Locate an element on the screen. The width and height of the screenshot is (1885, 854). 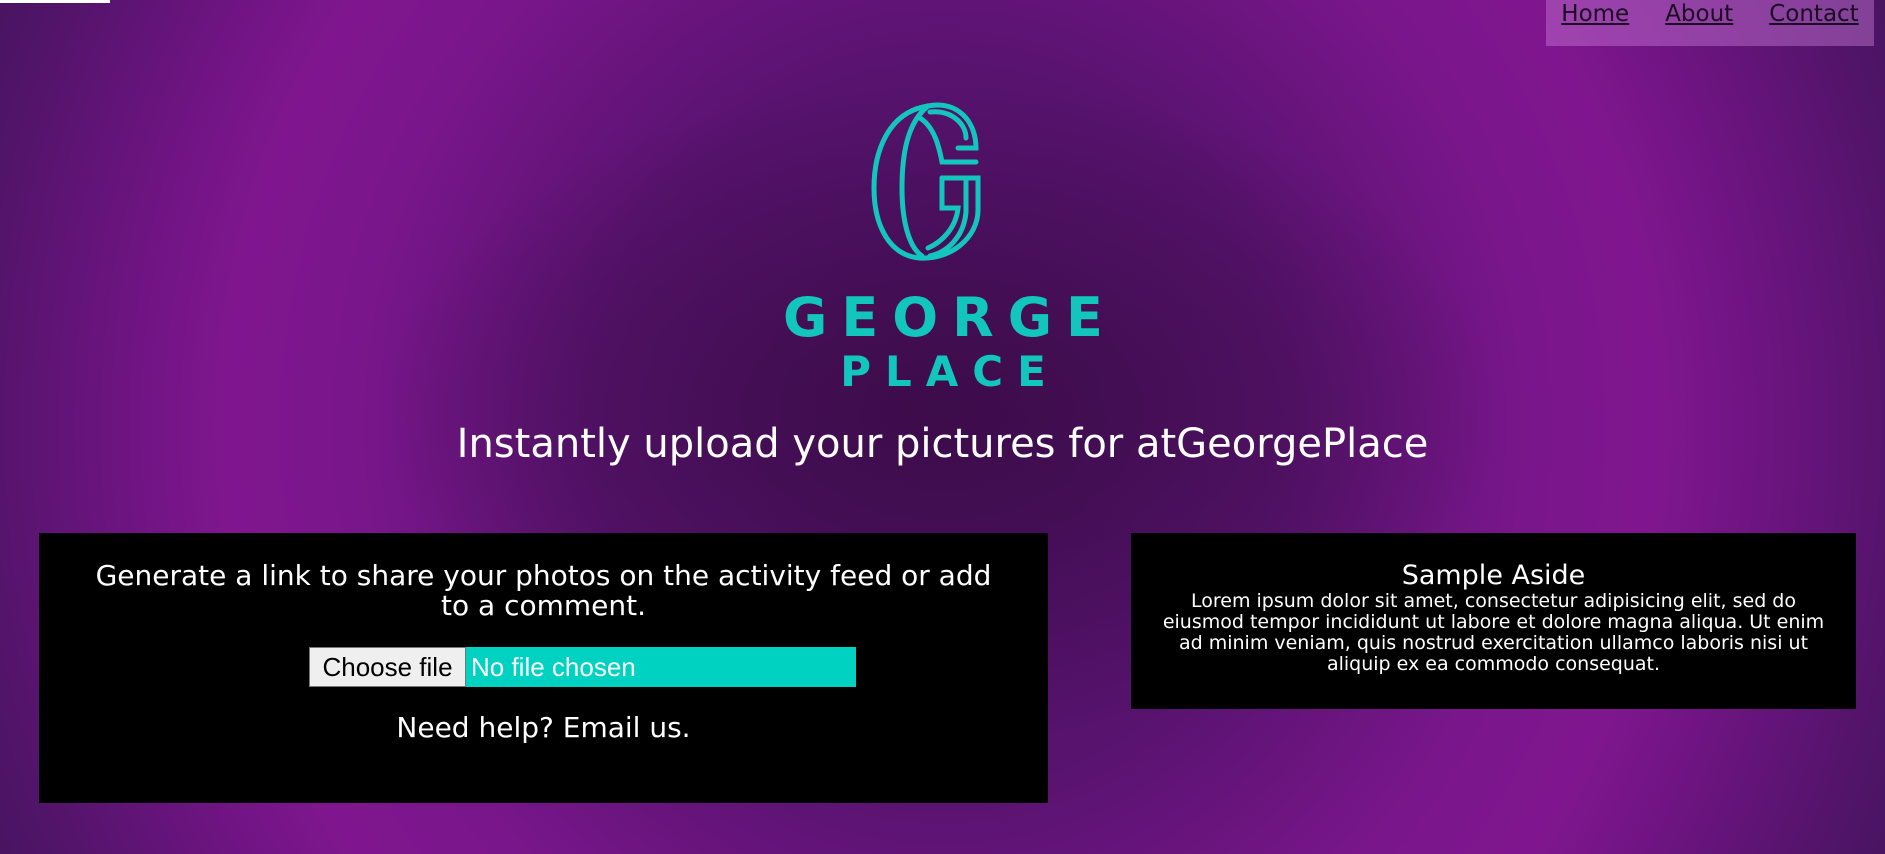
file-input: Choose file No file chosen is located at coordinates (582, 667).